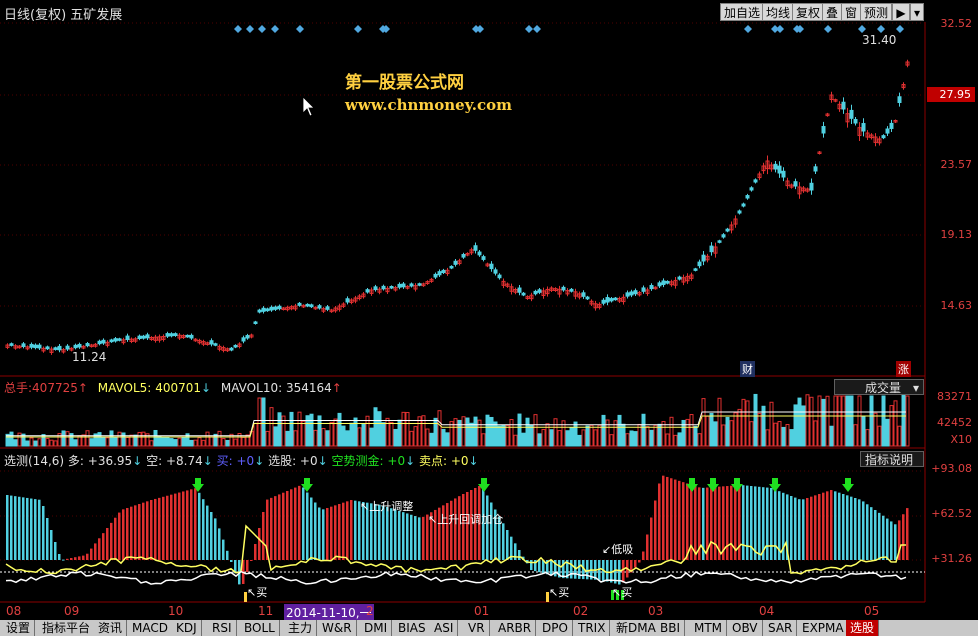 The image size is (978, 636). What do you see at coordinates (903, 369) in the screenshot?
I see `limit-up-badge: 涨` at bounding box center [903, 369].